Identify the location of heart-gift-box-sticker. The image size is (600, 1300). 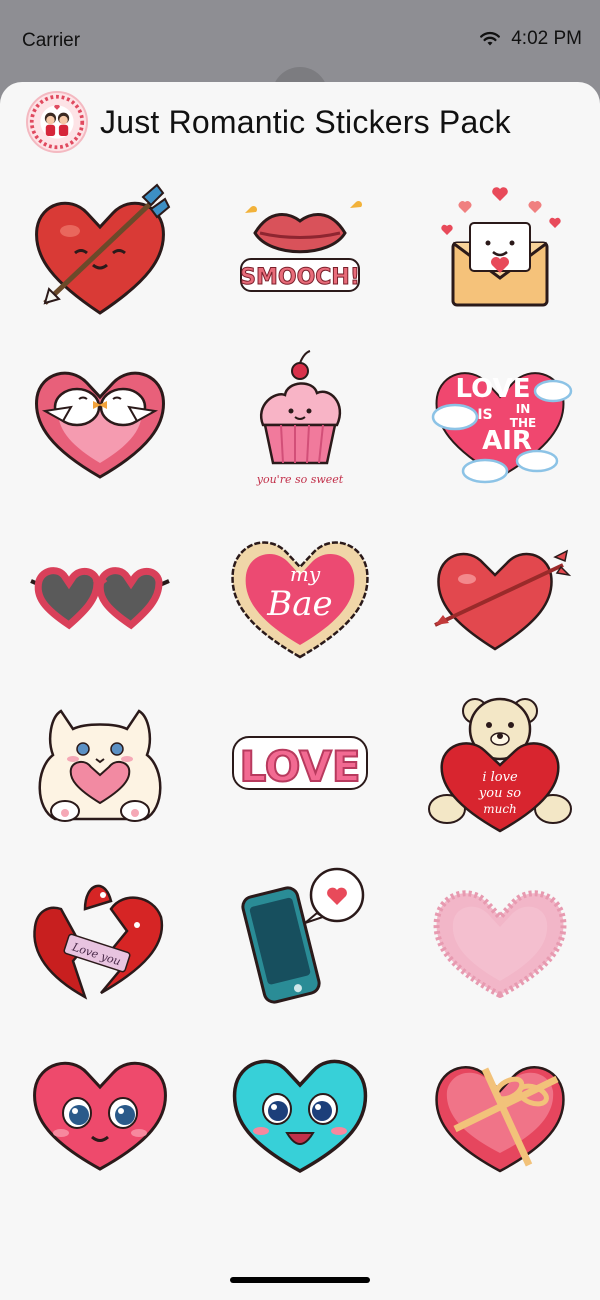
(500, 1108).